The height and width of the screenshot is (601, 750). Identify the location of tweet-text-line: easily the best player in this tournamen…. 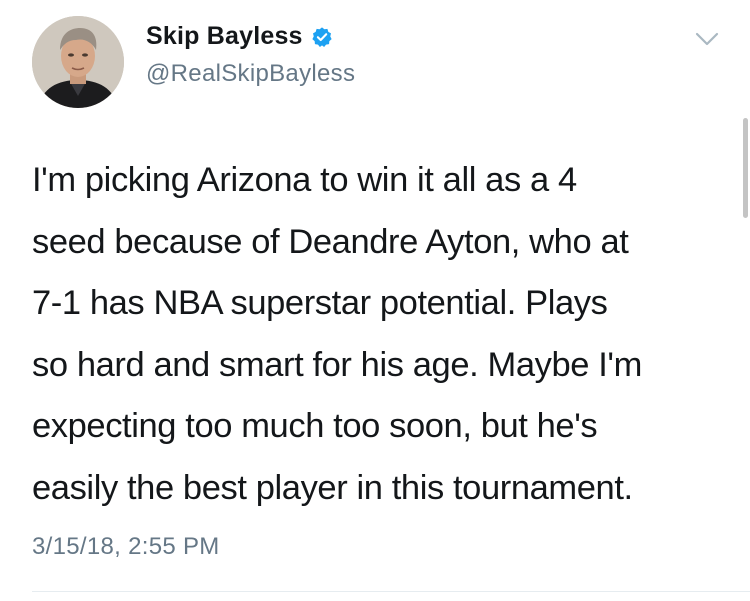
(332, 487).